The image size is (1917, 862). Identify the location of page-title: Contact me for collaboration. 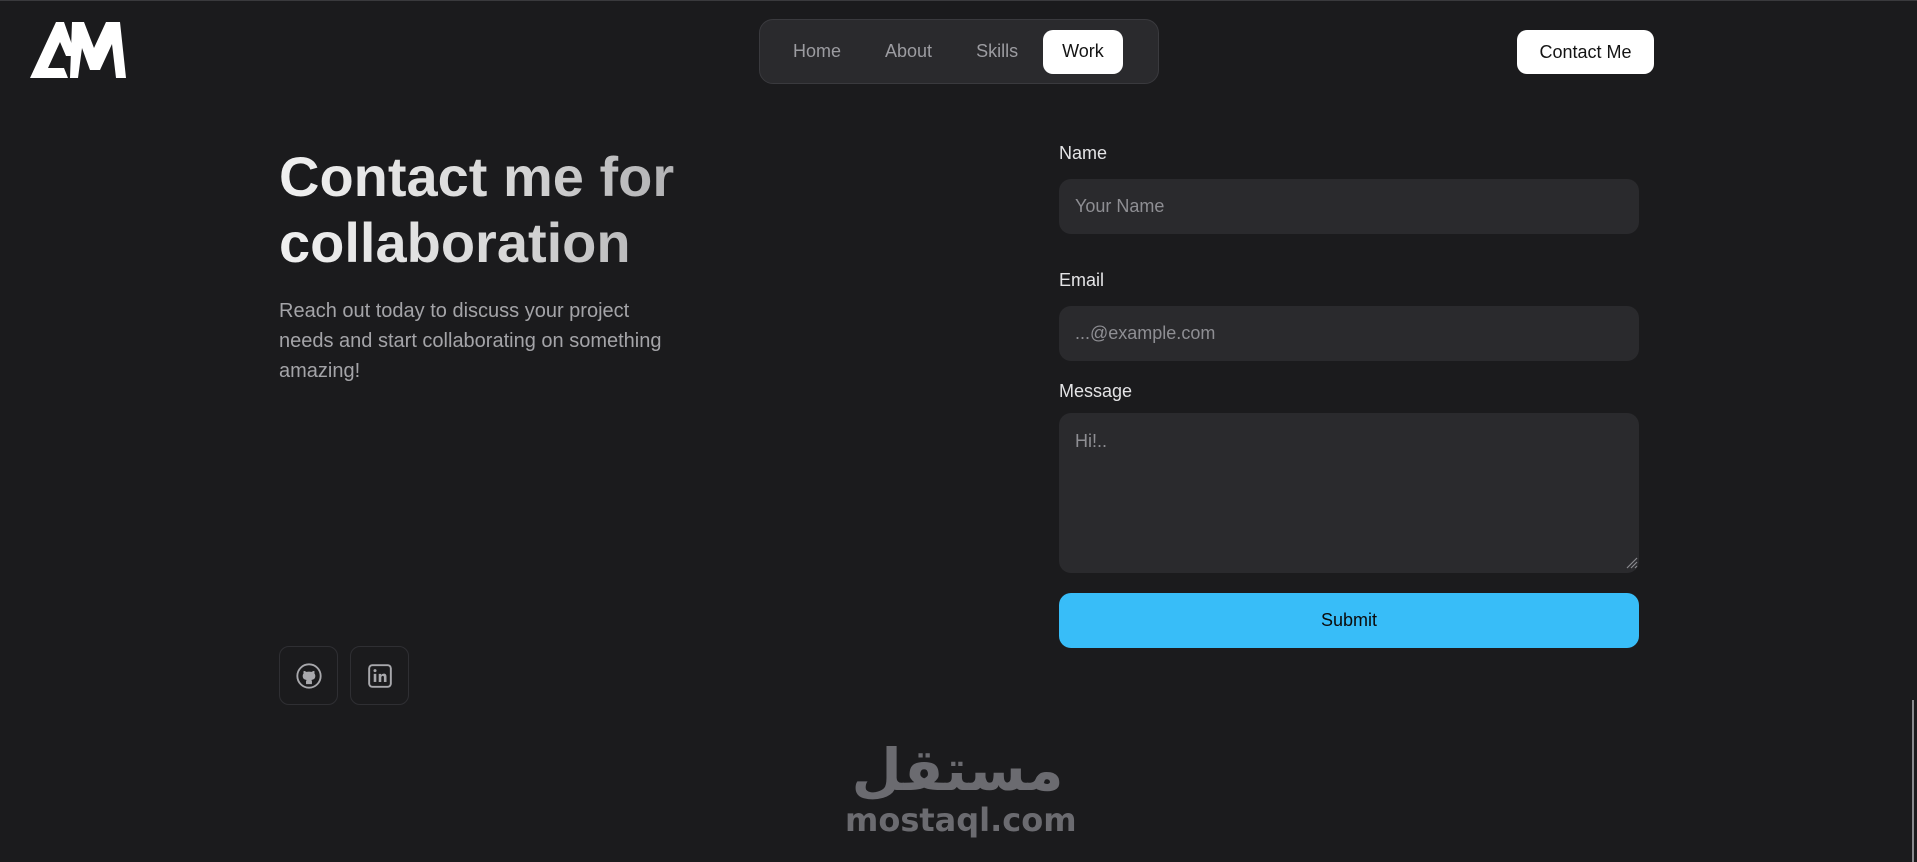
(559, 210).